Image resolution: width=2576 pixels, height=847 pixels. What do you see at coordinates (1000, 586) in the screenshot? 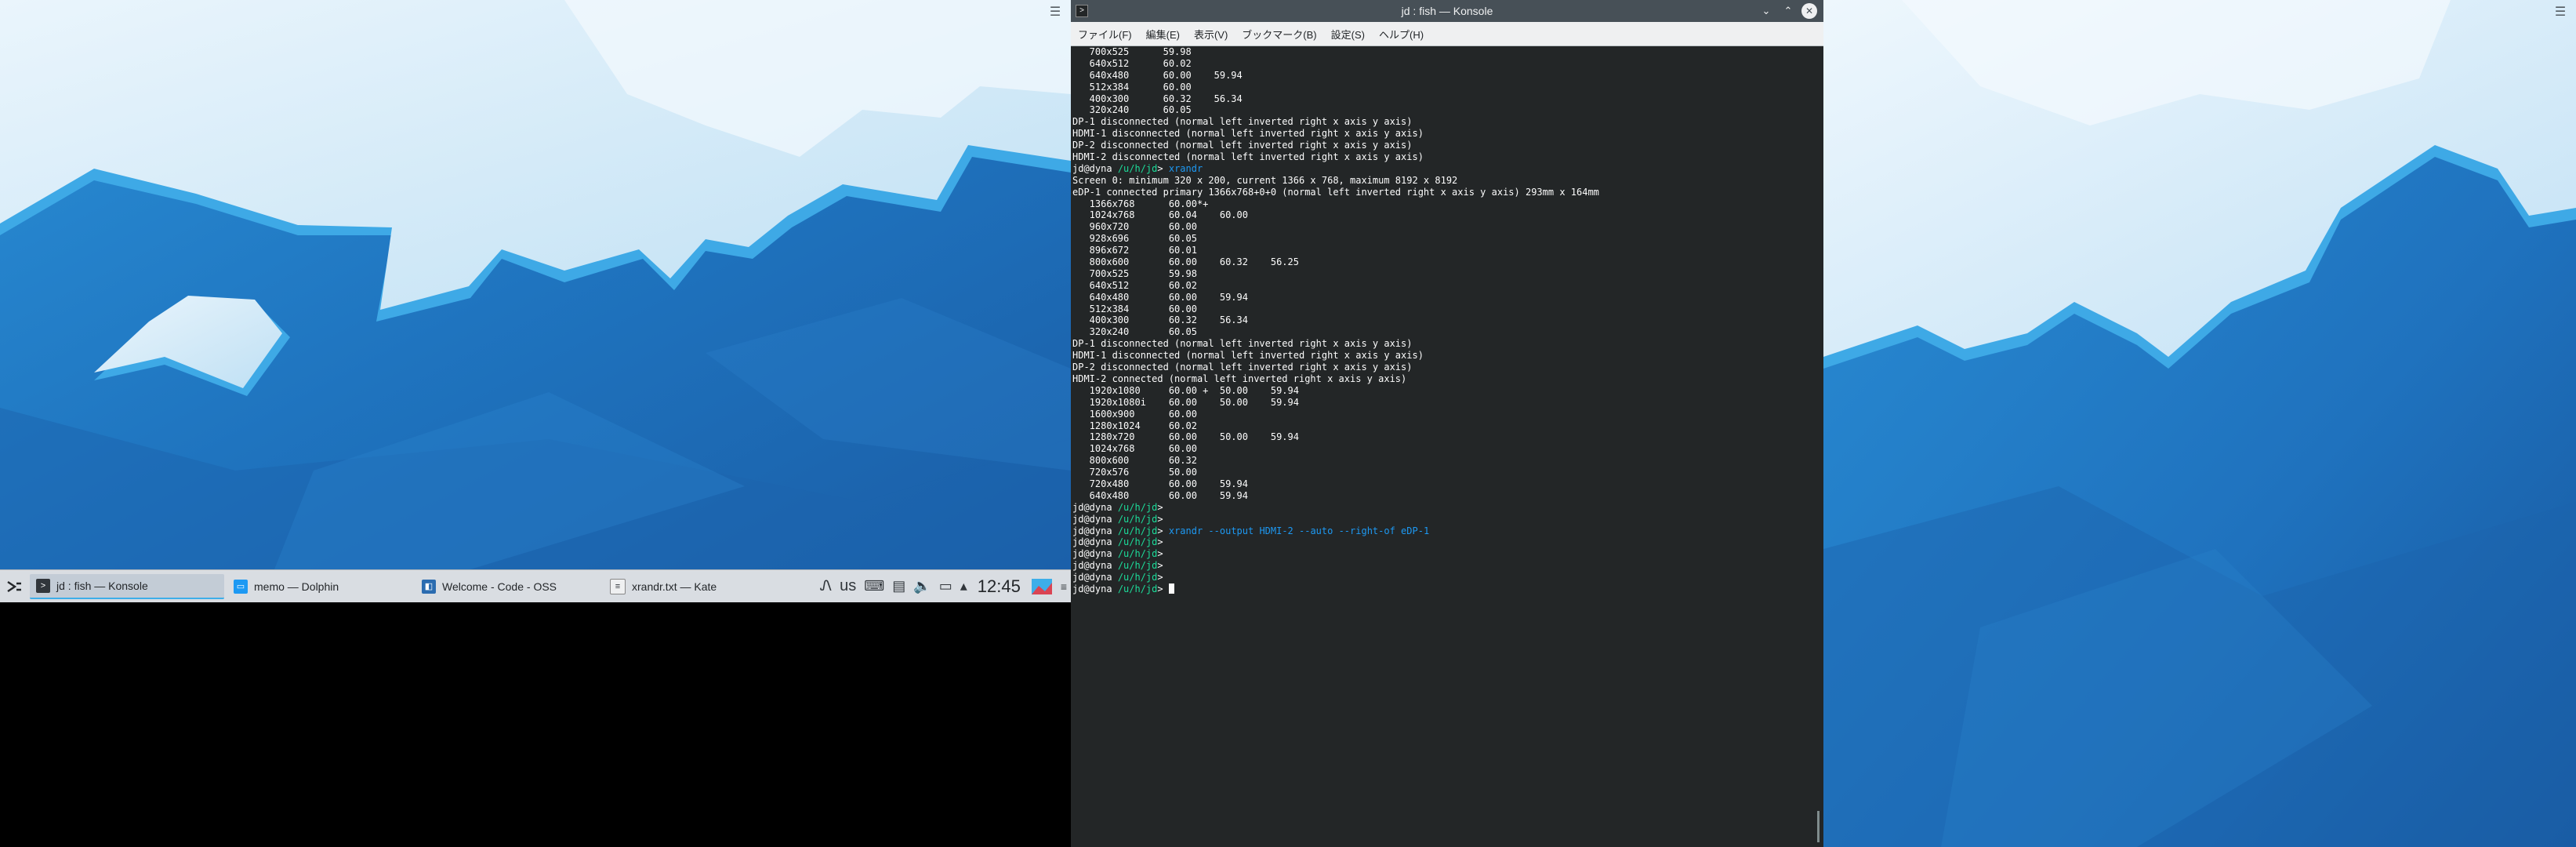
I see `digital-clock: 12:45` at bounding box center [1000, 586].